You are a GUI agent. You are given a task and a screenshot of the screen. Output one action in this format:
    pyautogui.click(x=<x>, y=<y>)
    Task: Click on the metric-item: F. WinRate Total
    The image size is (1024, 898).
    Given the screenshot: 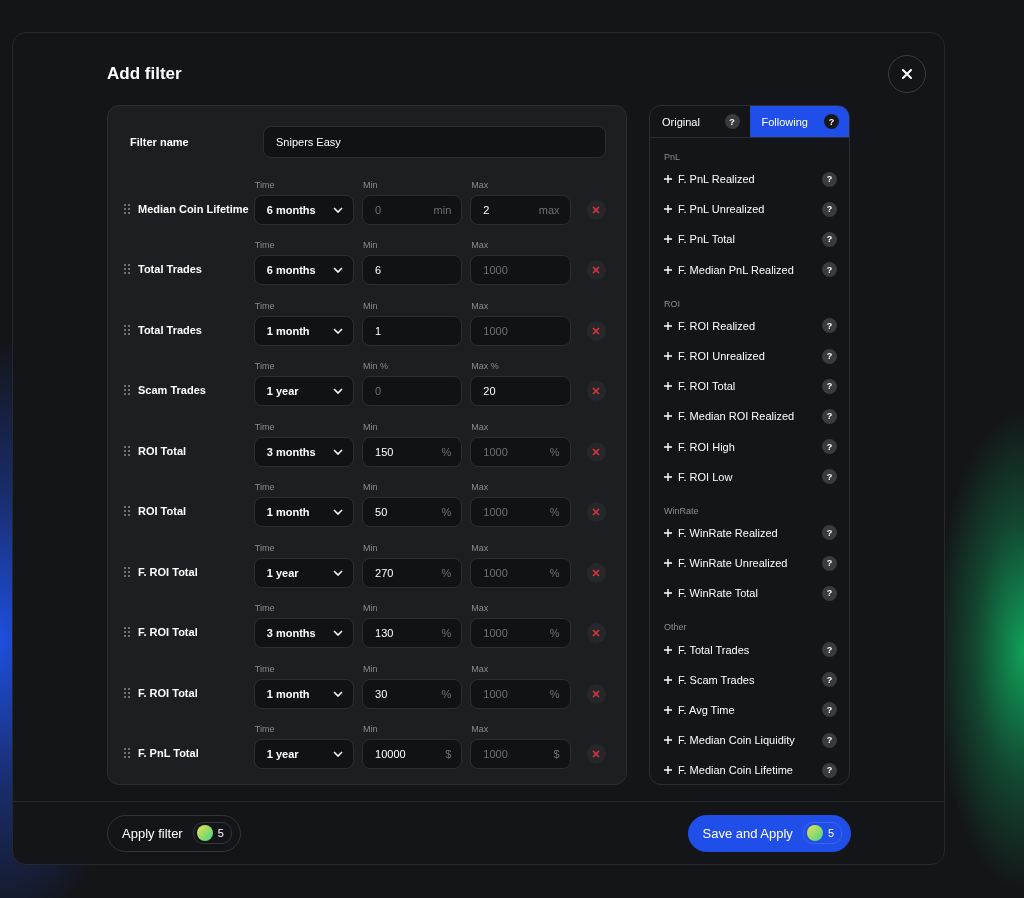 What is the action you would take?
    pyautogui.click(x=750, y=593)
    